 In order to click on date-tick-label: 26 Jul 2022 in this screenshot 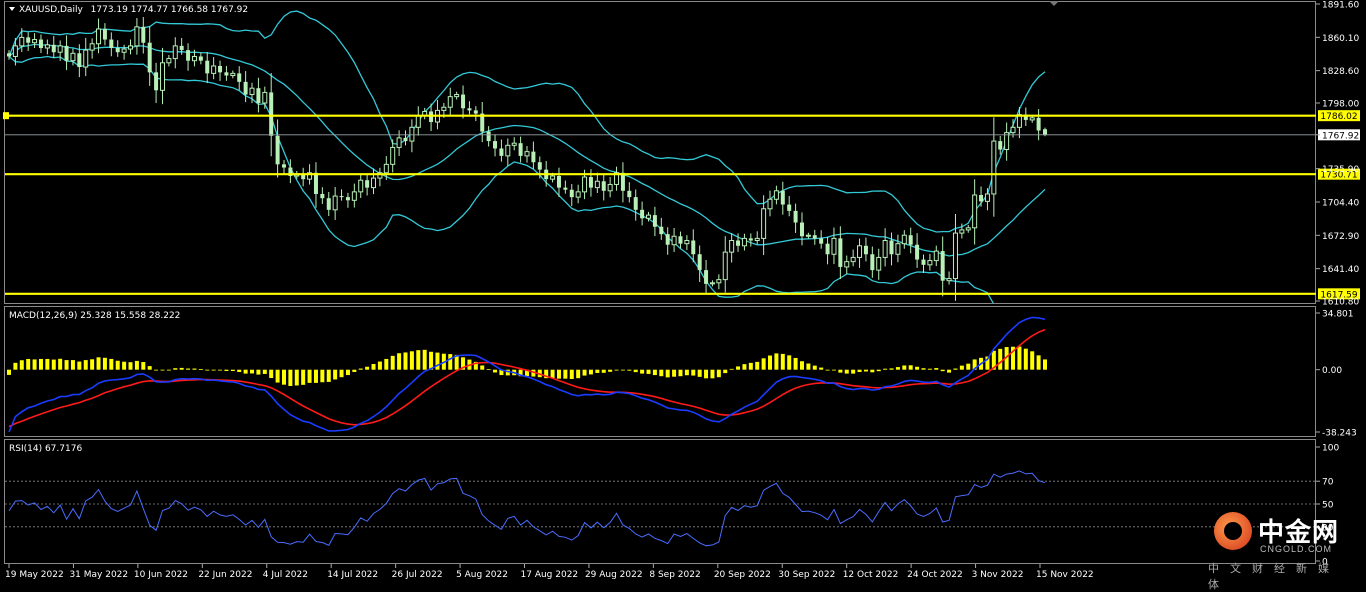, I will do `click(417, 575)`.